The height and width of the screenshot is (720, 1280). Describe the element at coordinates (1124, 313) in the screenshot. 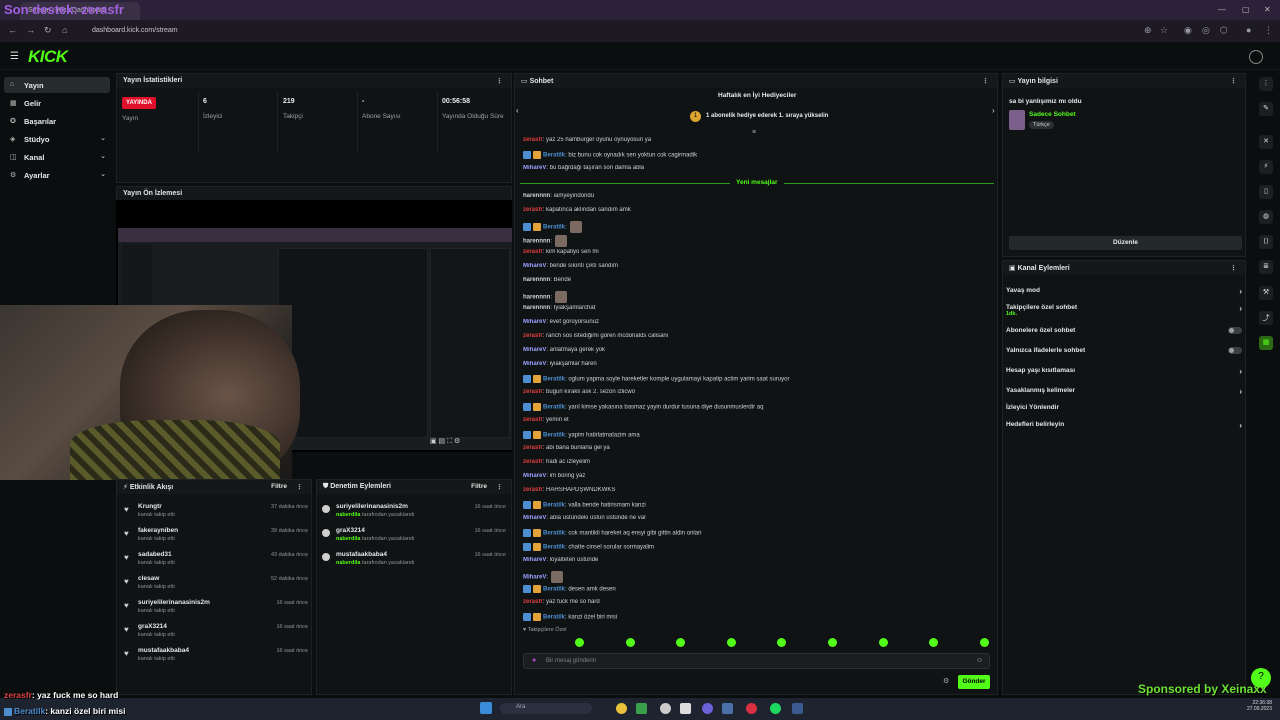

I see `channel-action-item: Takipçilere özel sohbet 1dk. ›` at that location.